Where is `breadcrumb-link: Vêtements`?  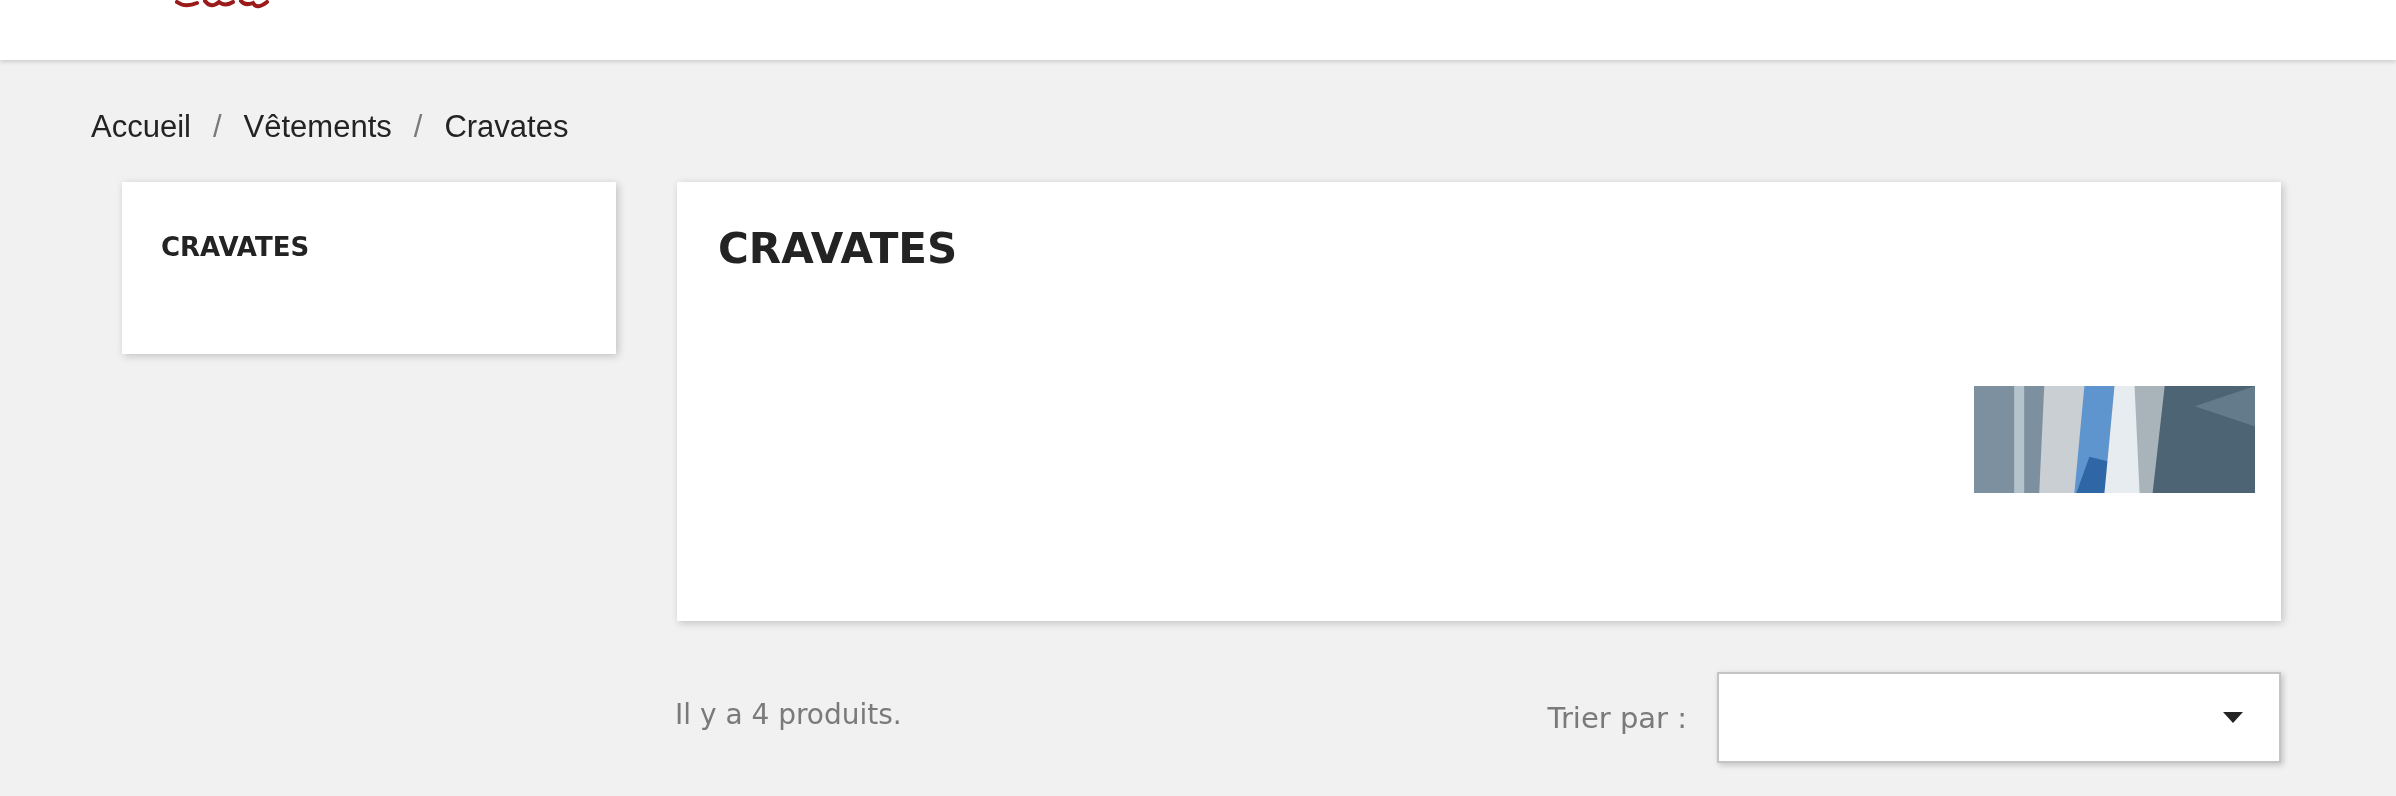 breadcrumb-link: Vêtements is located at coordinates (317, 127).